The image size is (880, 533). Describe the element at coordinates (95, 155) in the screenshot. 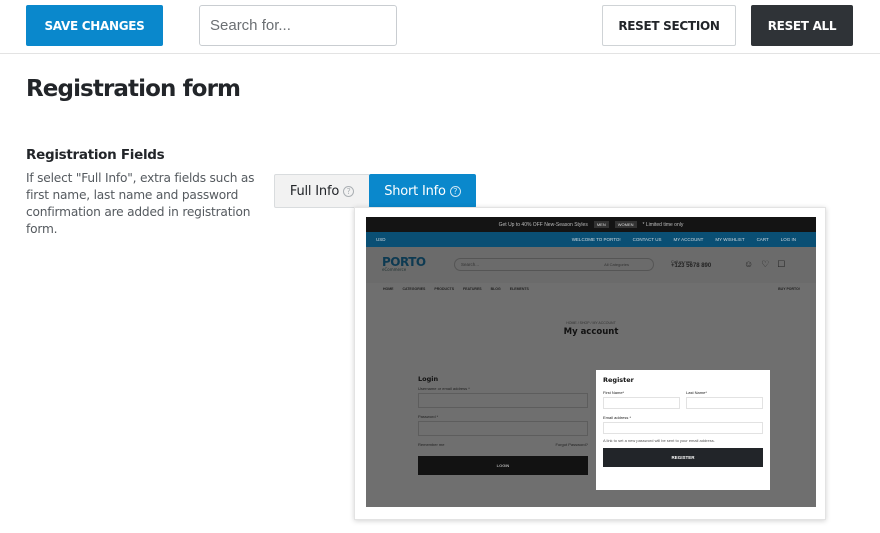

I see `field-label: Registration Fields` at that location.